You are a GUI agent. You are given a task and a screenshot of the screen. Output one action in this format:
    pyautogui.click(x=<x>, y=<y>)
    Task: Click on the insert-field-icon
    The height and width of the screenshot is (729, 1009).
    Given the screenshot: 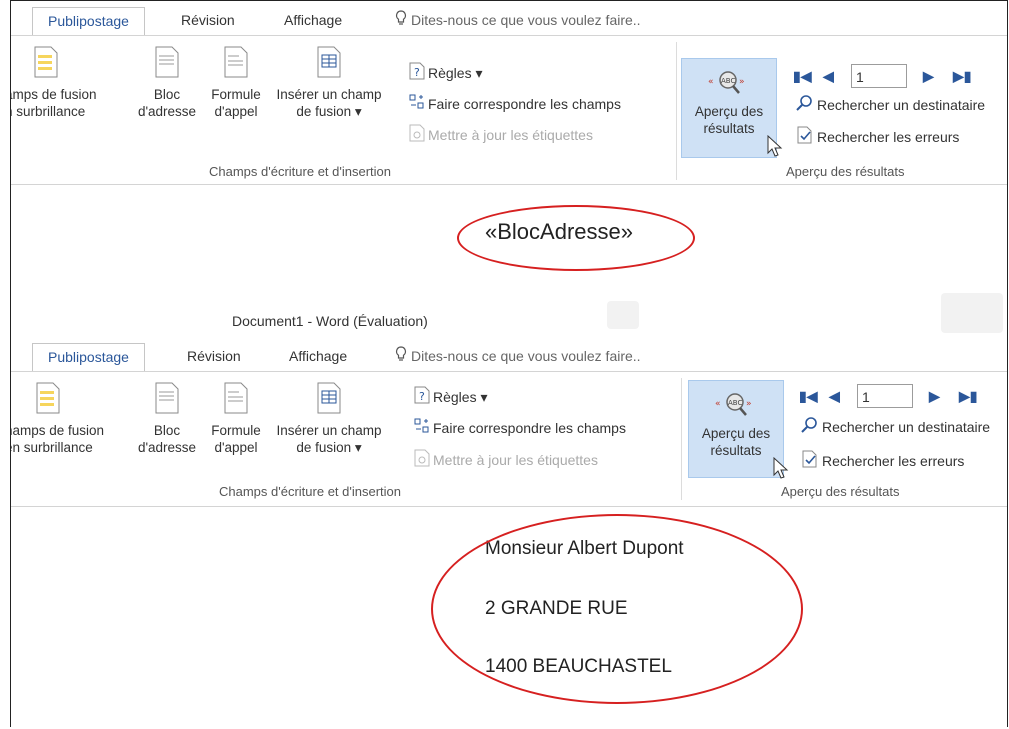 What is the action you would take?
    pyautogui.click(x=329, y=64)
    